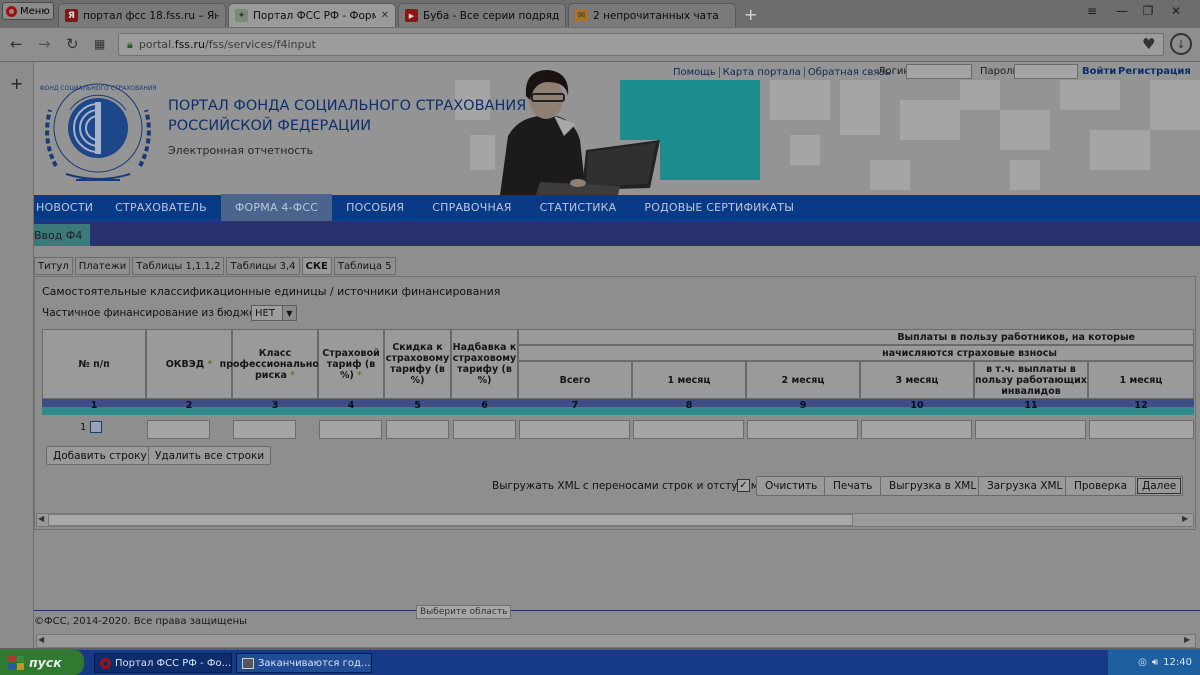 The image size is (1200, 675). Describe the element at coordinates (1154, 71) in the screenshot. I see `register-link: Регистрация` at that location.